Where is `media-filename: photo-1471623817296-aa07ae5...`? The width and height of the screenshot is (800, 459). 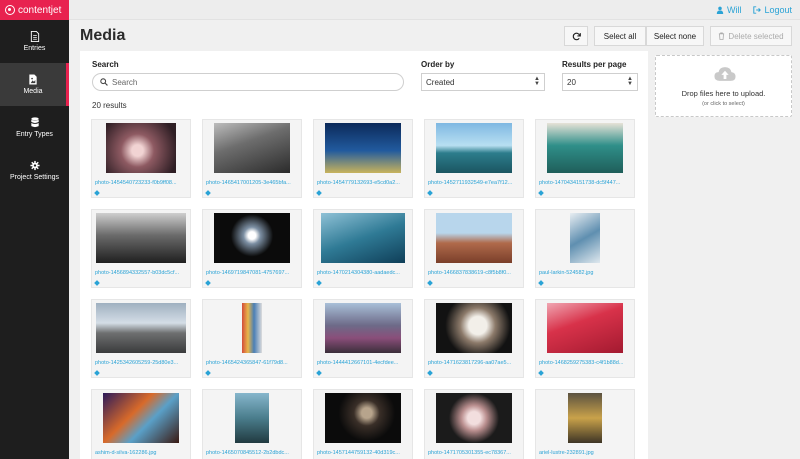
media-filename: photo-1471623817296-aa07ae5... is located at coordinates (475, 363).